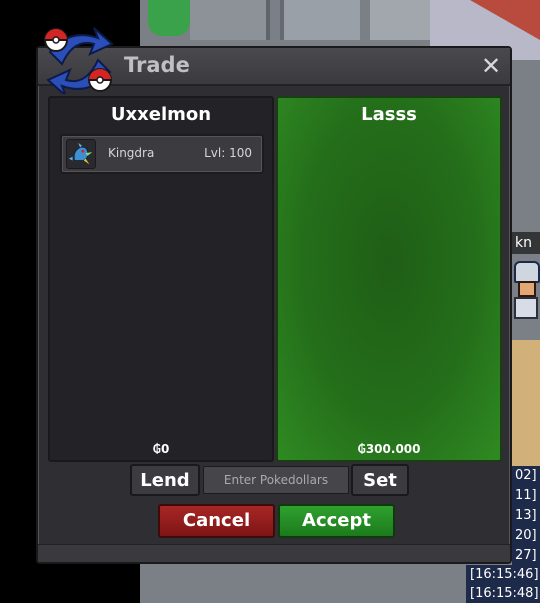 This screenshot has width=540, height=603. What do you see at coordinates (380, 480) in the screenshot?
I see `set-money-button: Set` at bounding box center [380, 480].